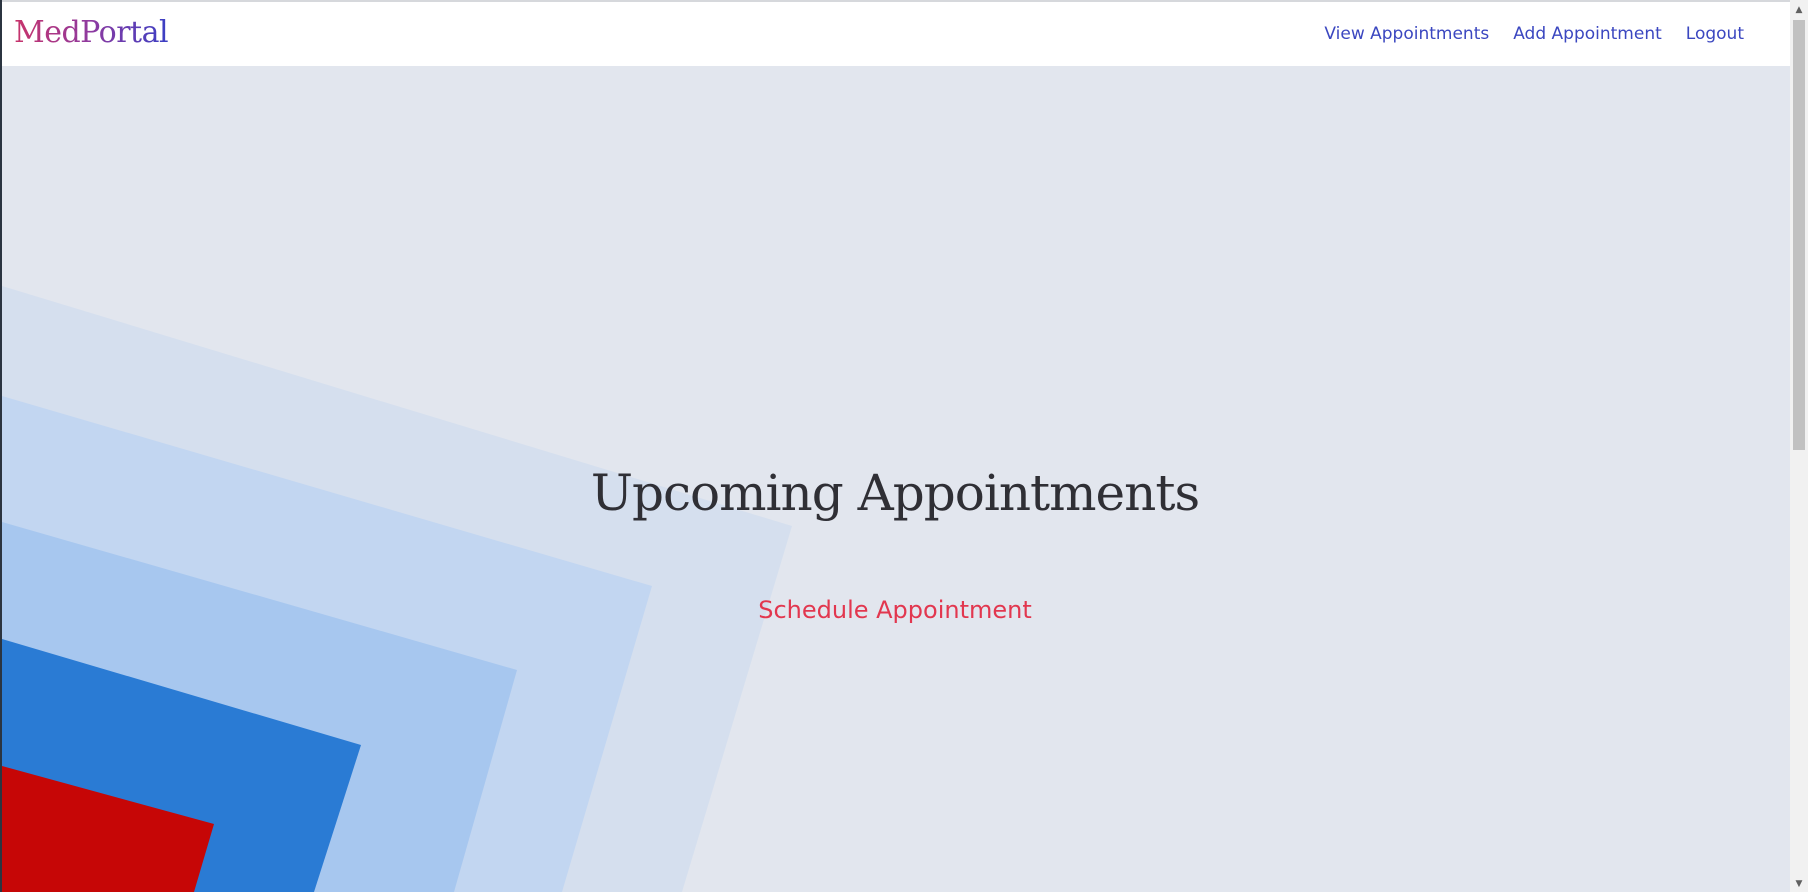 This screenshot has width=1808, height=892. I want to click on scroll-up-arrow-icon: ▲, so click(1799, 10).